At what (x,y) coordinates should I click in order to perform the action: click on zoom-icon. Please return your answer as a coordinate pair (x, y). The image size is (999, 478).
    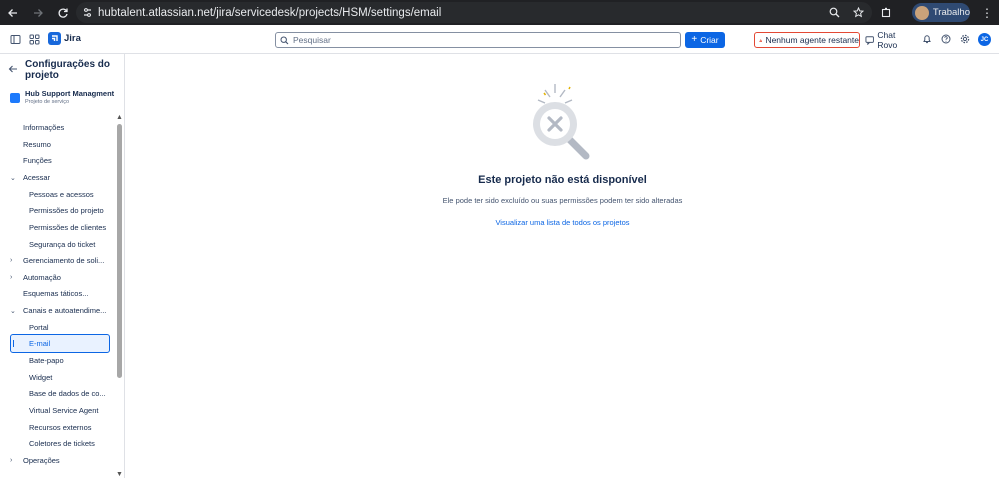
    Looking at the image, I should click on (834, 12).